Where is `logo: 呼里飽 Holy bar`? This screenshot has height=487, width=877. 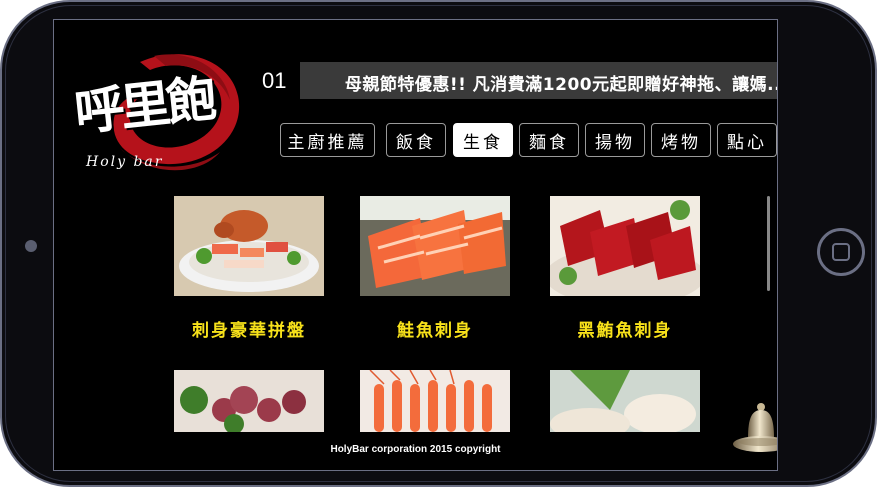
logo: 呼里飽 Holy bar is located at coordinates (159, 109).